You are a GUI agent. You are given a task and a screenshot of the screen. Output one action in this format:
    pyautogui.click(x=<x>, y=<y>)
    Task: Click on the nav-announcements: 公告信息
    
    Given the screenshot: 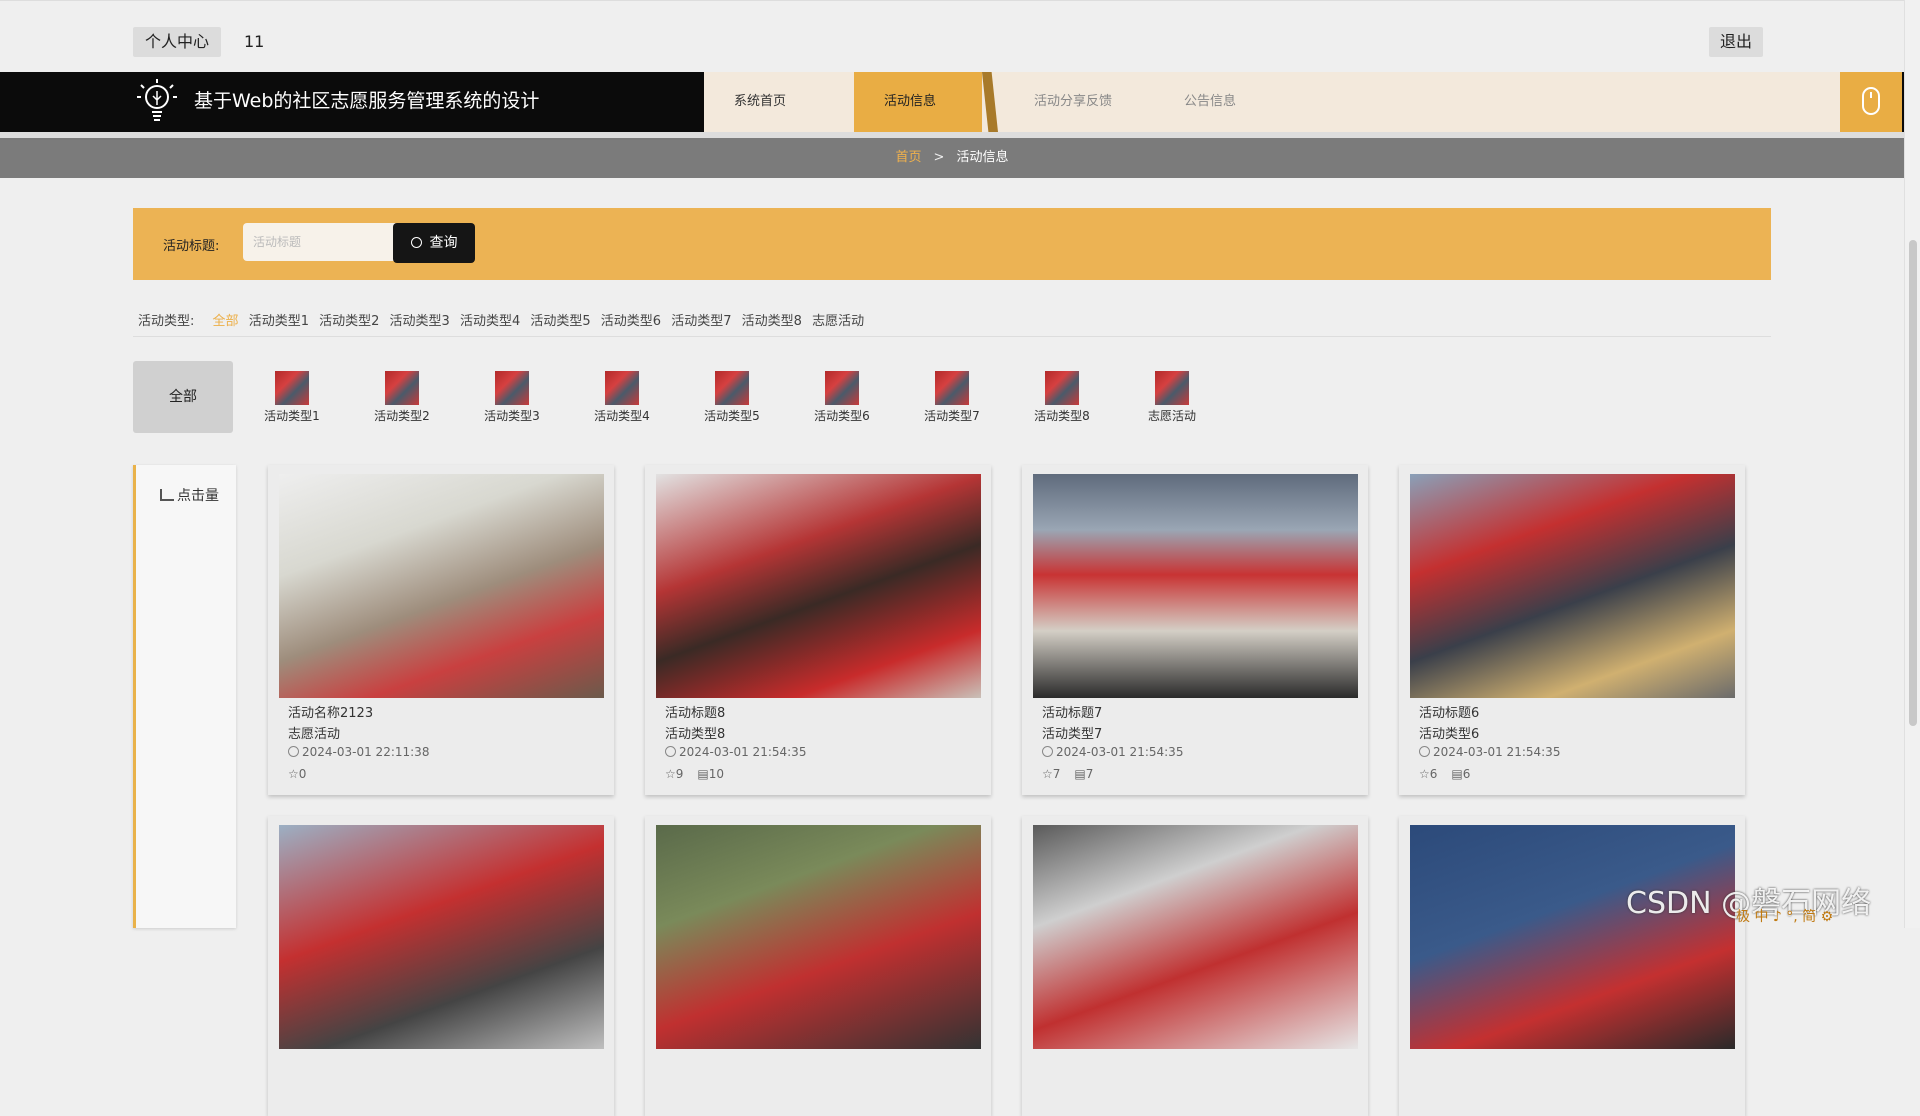 What is the action you would take?
    pyautogui.click(x=1210, y=102)
    